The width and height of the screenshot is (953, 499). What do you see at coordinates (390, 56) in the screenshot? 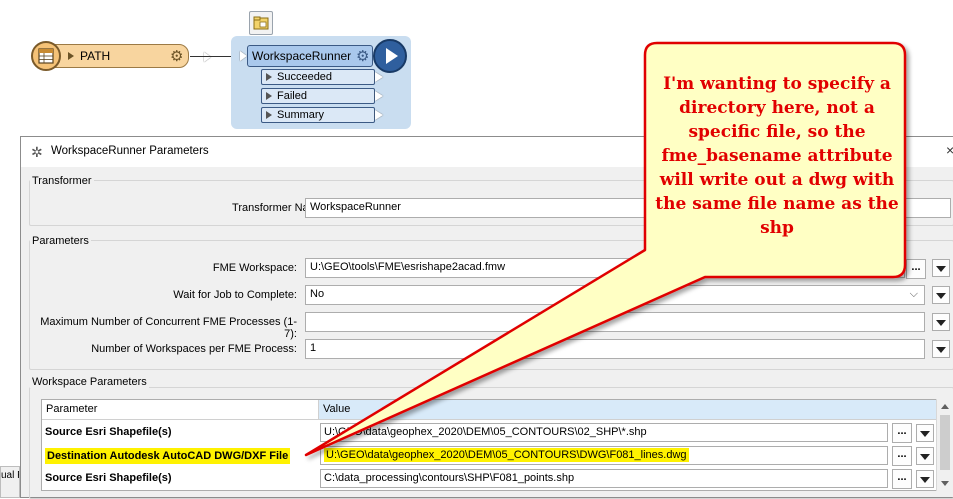
I see `run-icon` at bounding box center [390, 56].